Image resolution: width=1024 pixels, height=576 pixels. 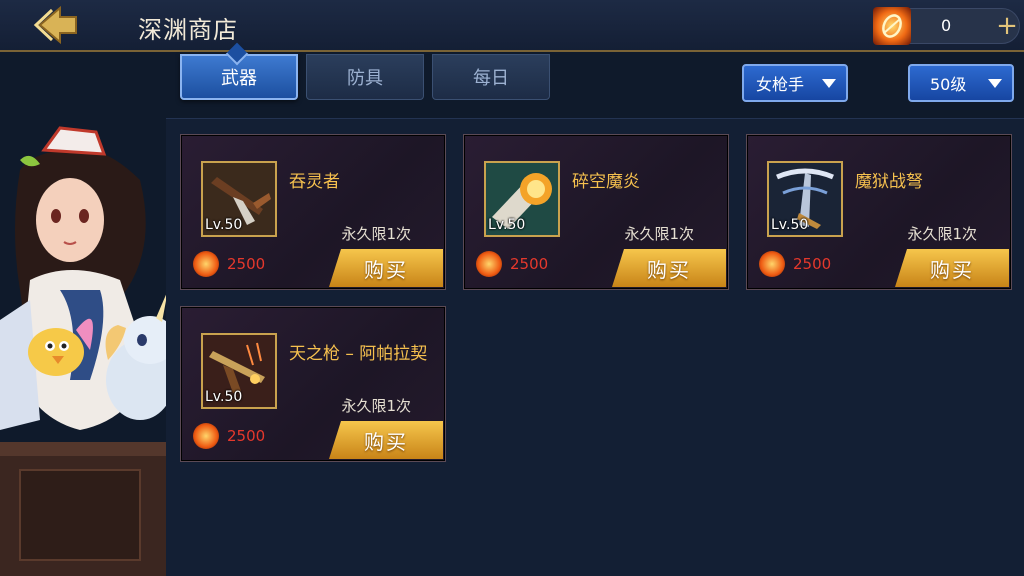 What do you see at coordinates (365, 77) in the screenshot?
I see `tab-armor: 防具` at bounding box center [365, 77].